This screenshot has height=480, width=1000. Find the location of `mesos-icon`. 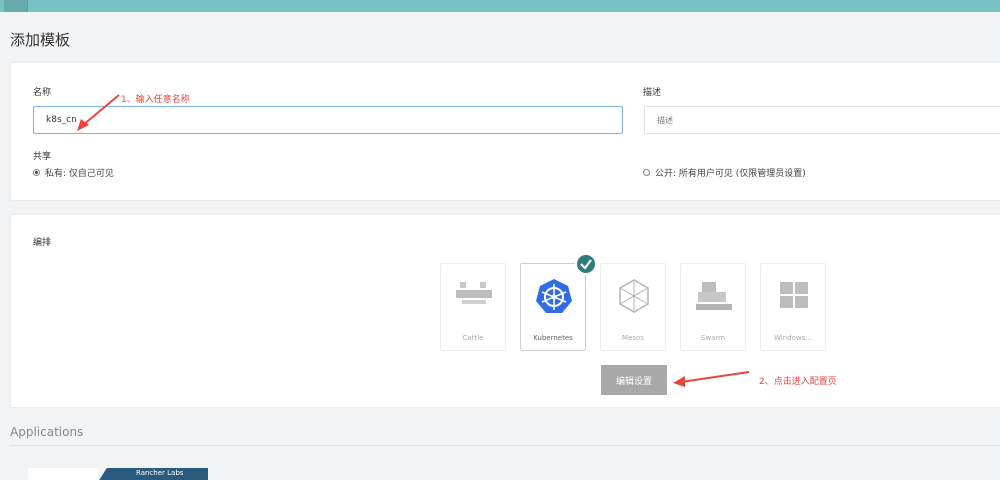

mesos-icon is located at coordinates (634, 296).